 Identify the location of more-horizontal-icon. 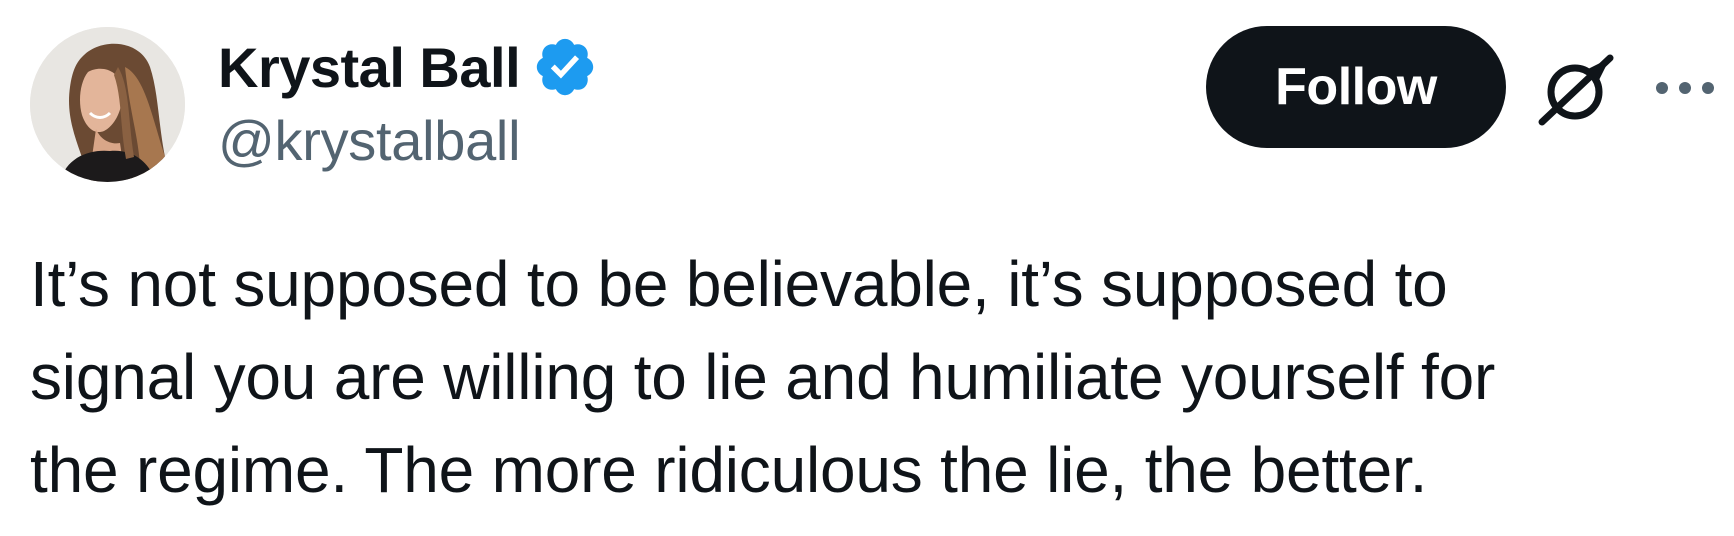
(1685, 88).